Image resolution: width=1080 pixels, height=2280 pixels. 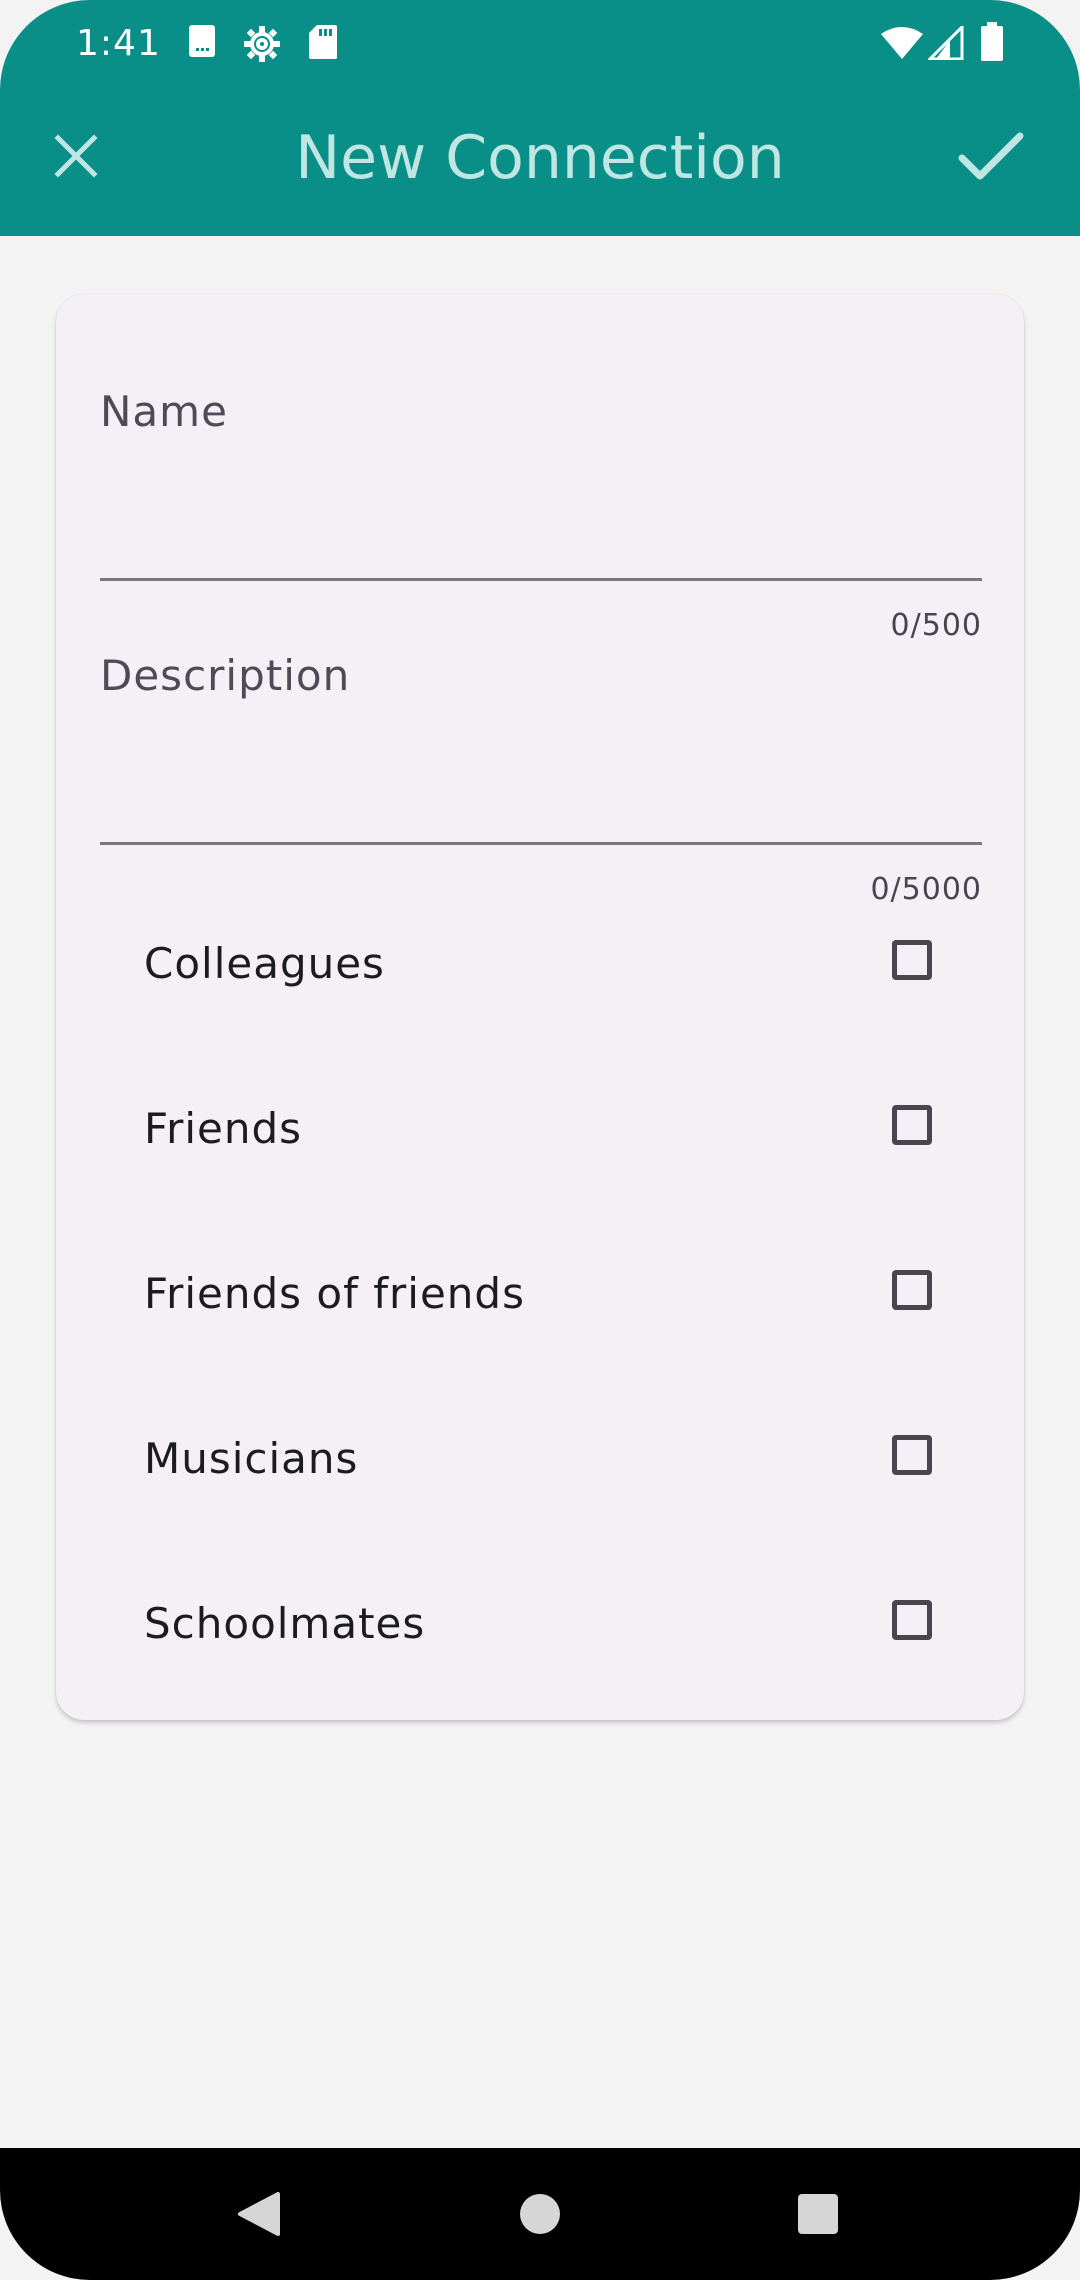 I want to click on group-row-musicians: Musicians, so click(x=557, y=1461).